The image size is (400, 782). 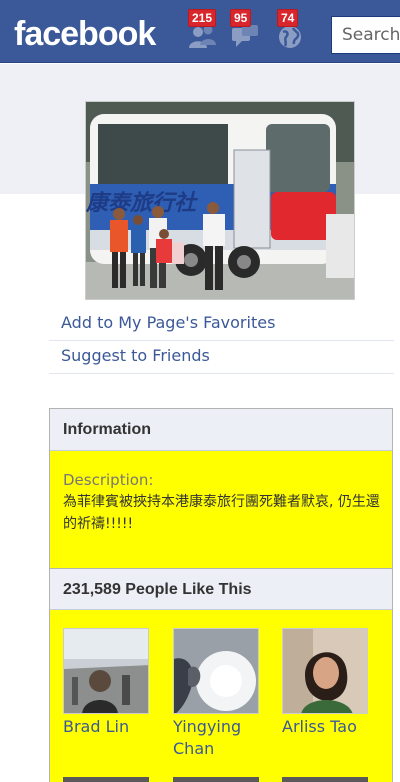 I want to click on friend-requests-jewel: 215, so click(x=205, y=30).